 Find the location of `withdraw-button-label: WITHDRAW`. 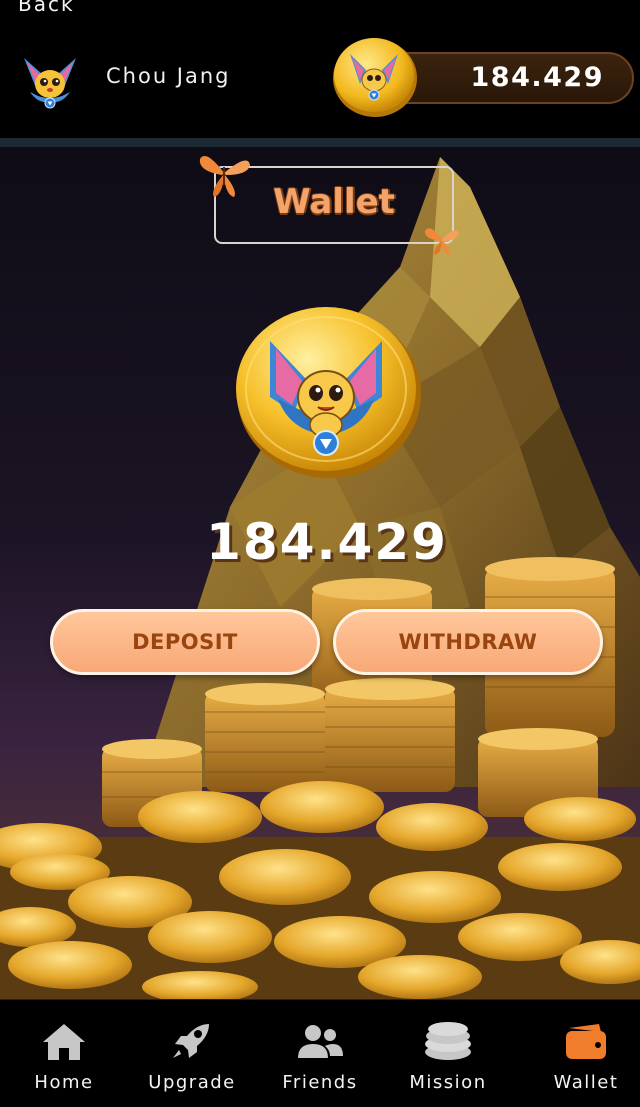

withdraw-button-label: WITHDRAW is located at coordinates (468, 642).